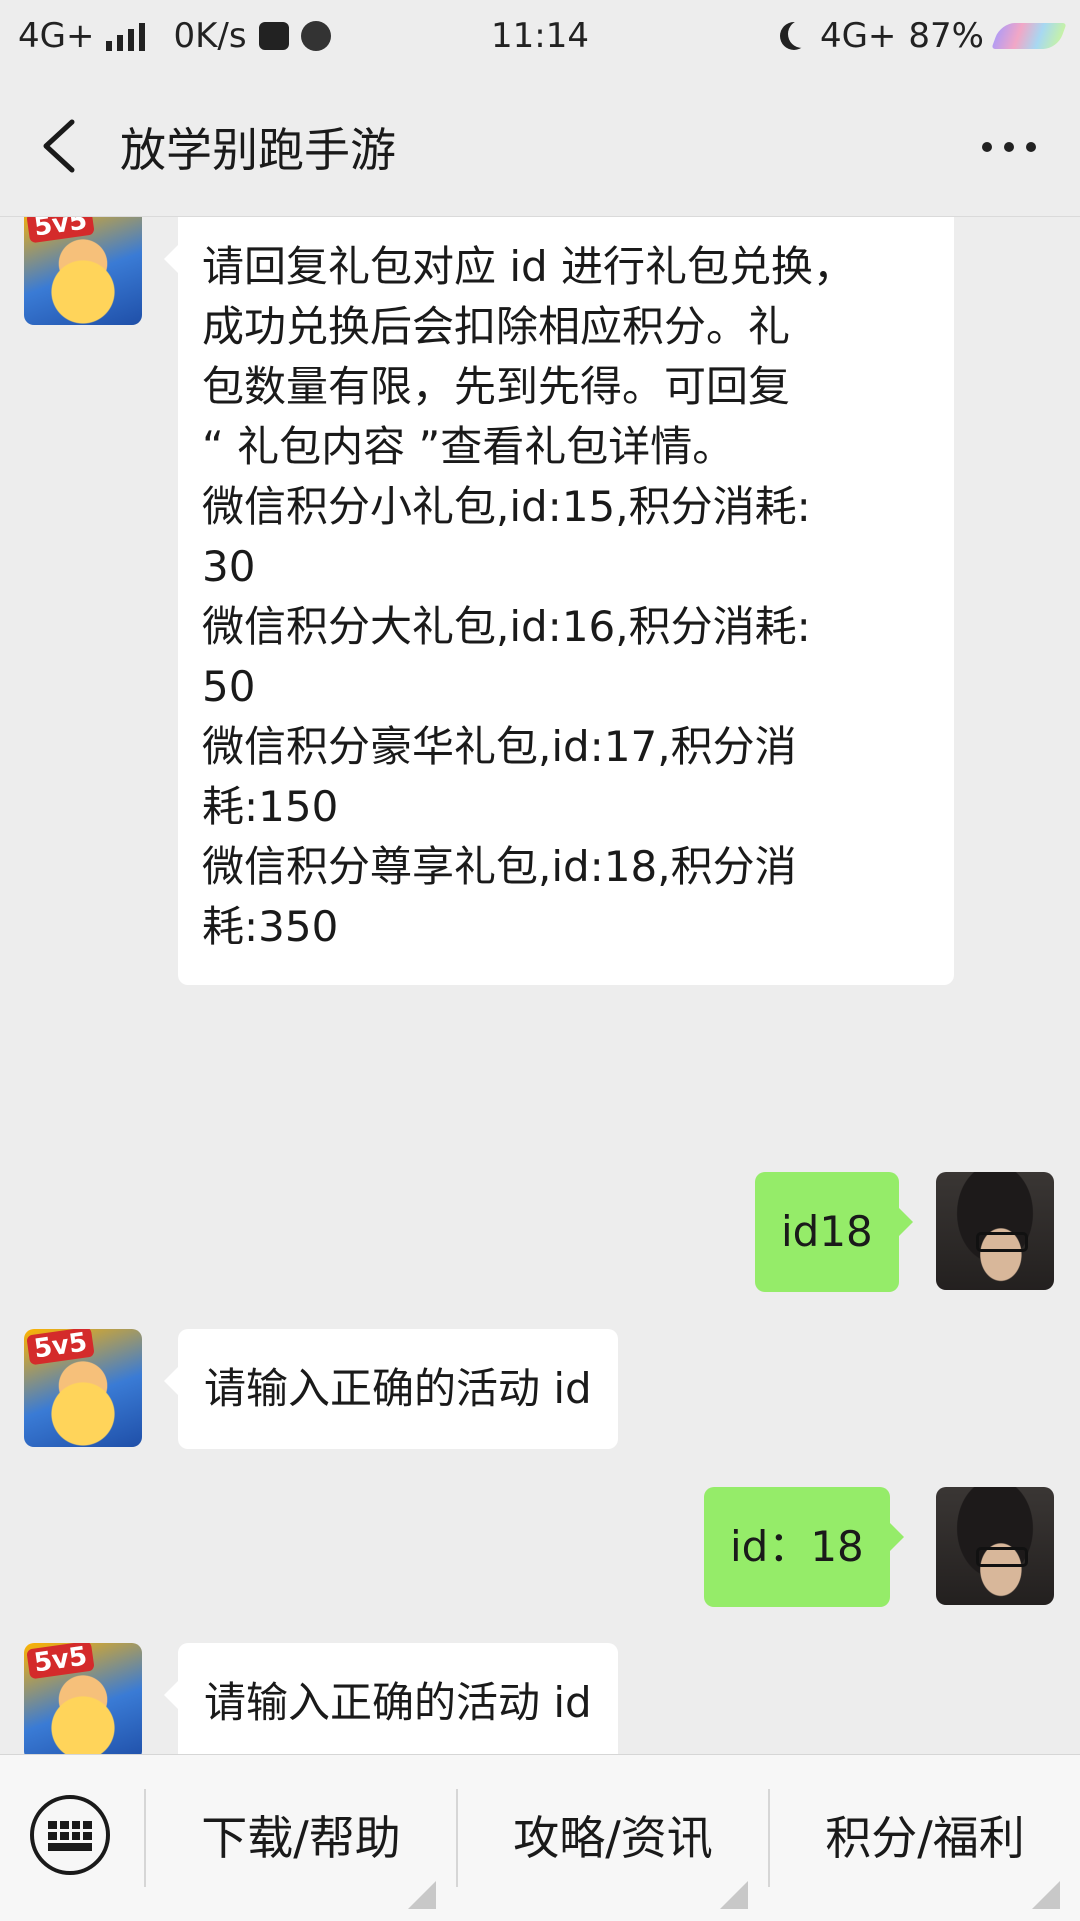  I want to click on battery-icon, so click(1029, 36).